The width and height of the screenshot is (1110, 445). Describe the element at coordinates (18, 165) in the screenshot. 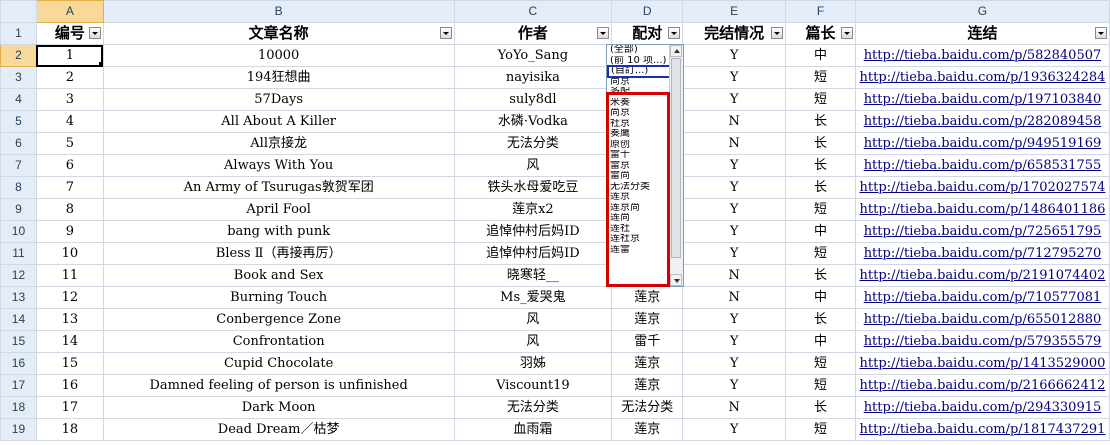

I see `row-header: 7` at that location.